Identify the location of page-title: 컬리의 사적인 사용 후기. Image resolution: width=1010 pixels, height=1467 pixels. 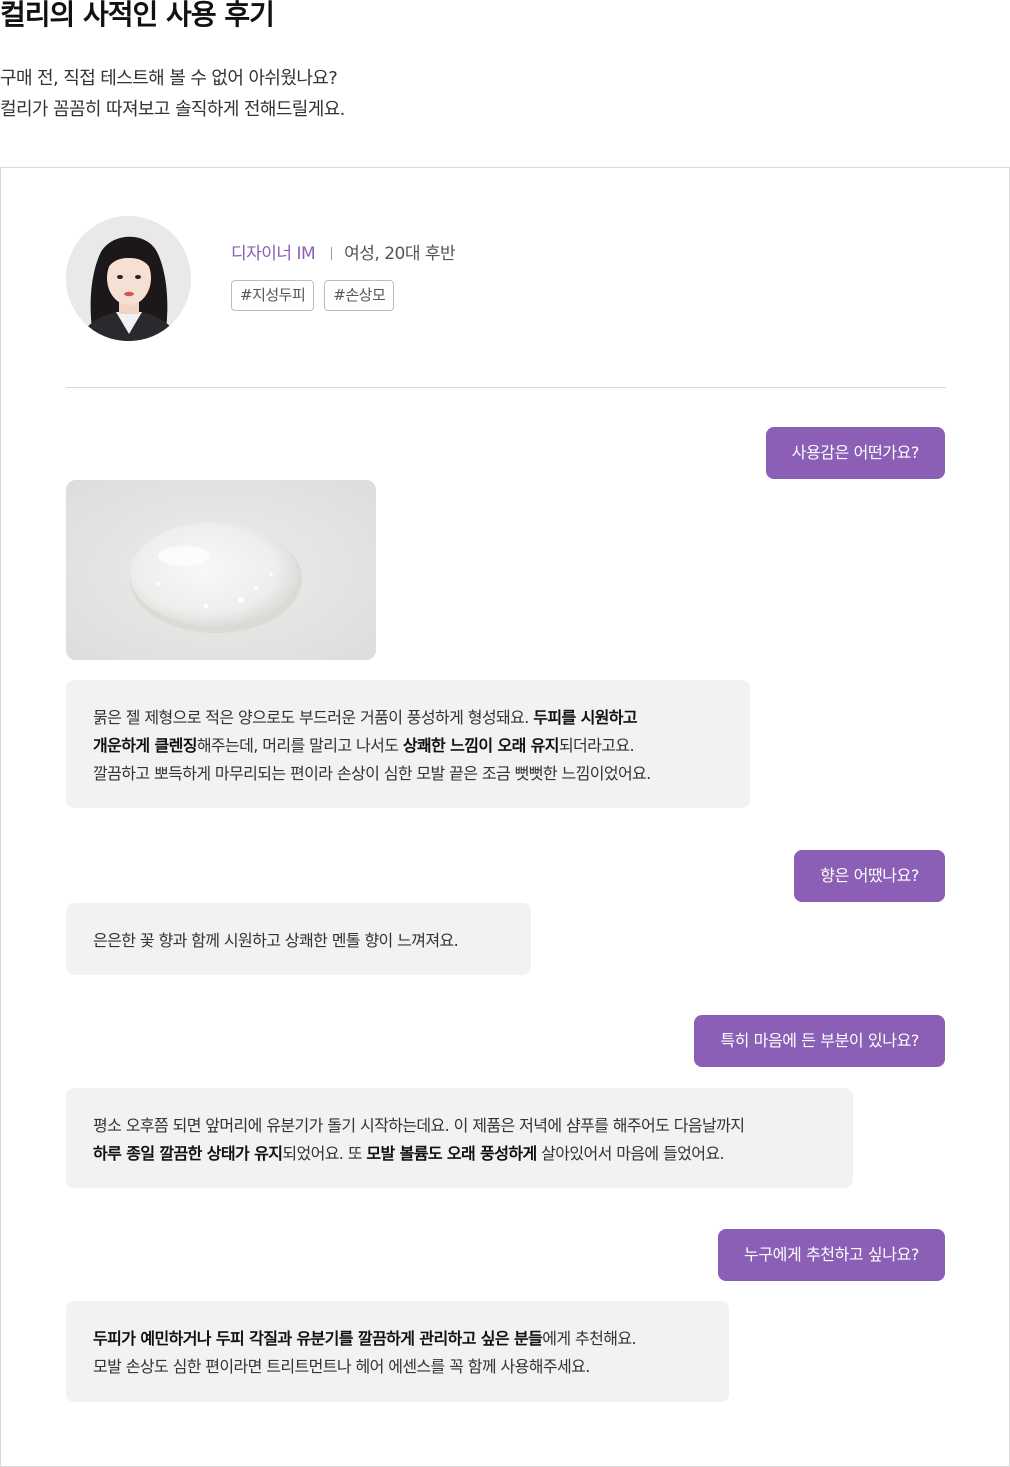
(137, 15).